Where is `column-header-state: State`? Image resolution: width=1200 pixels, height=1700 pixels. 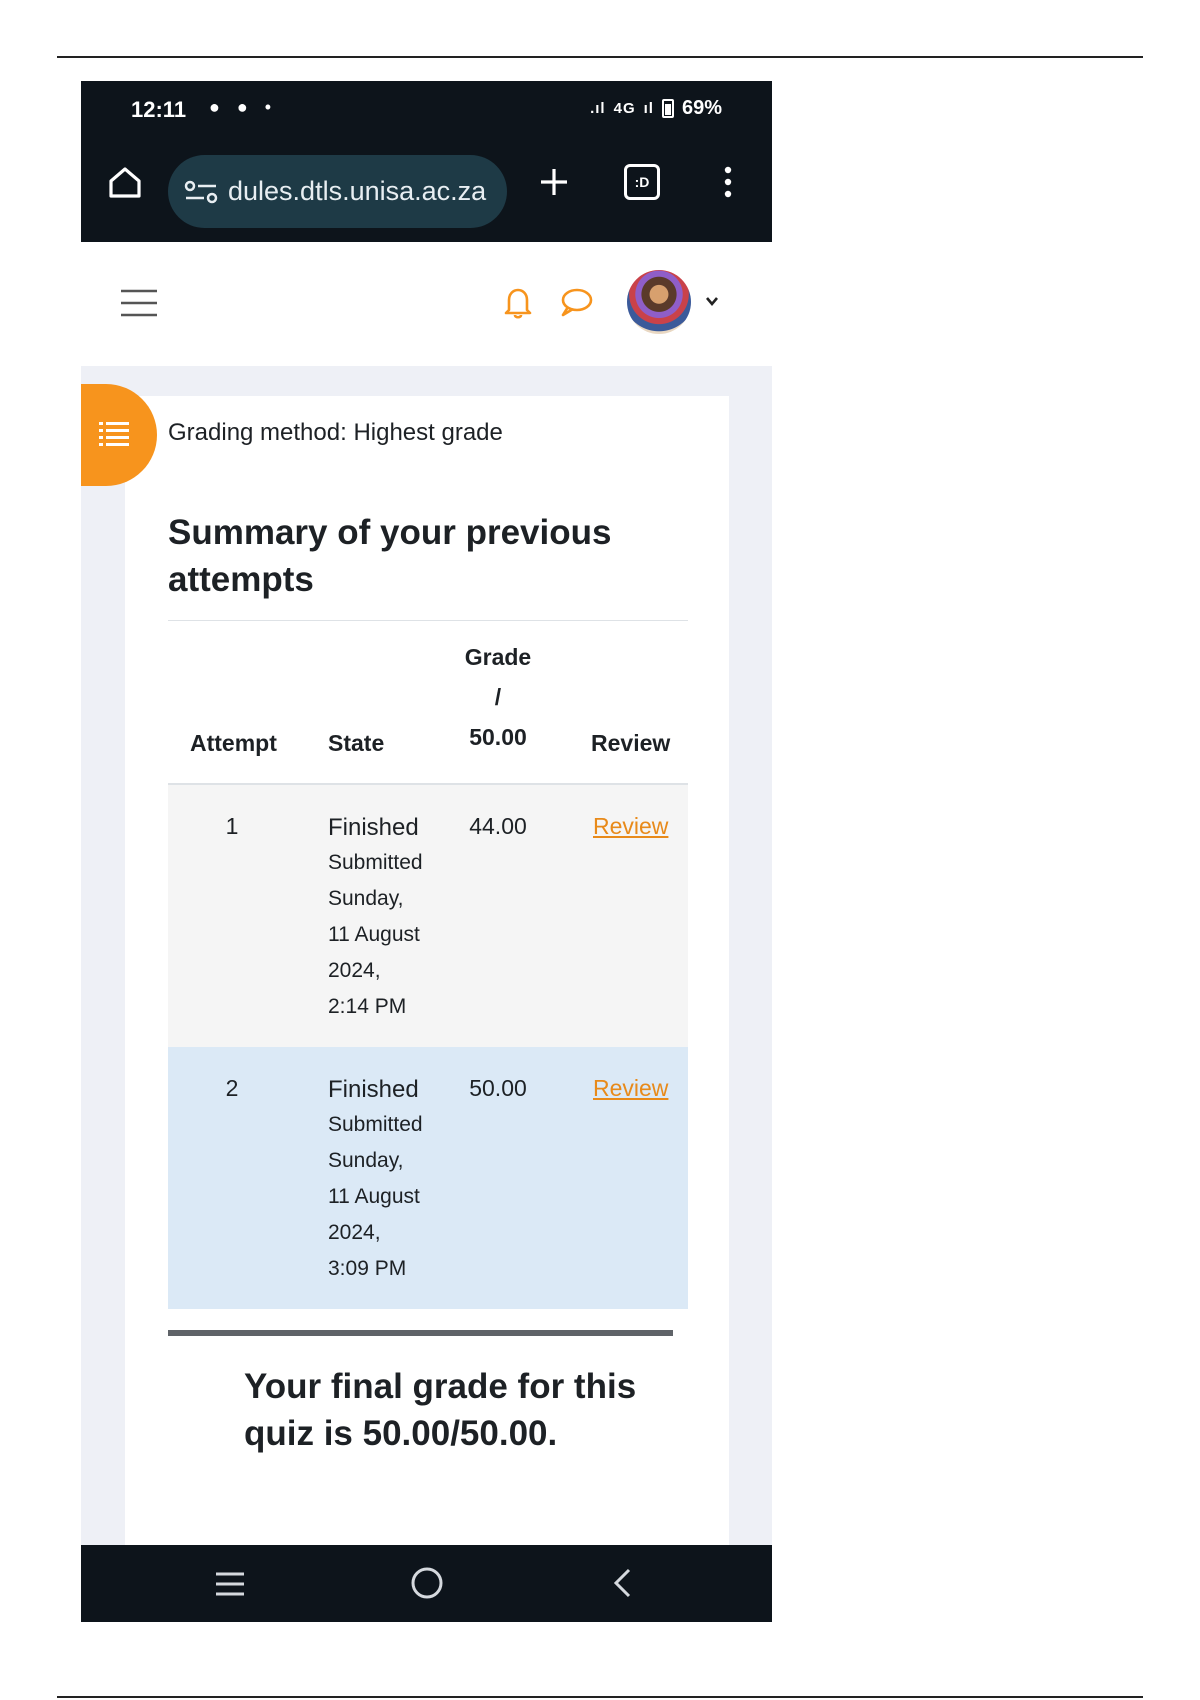
column-header-state: State is located at coordinates (356, 743).